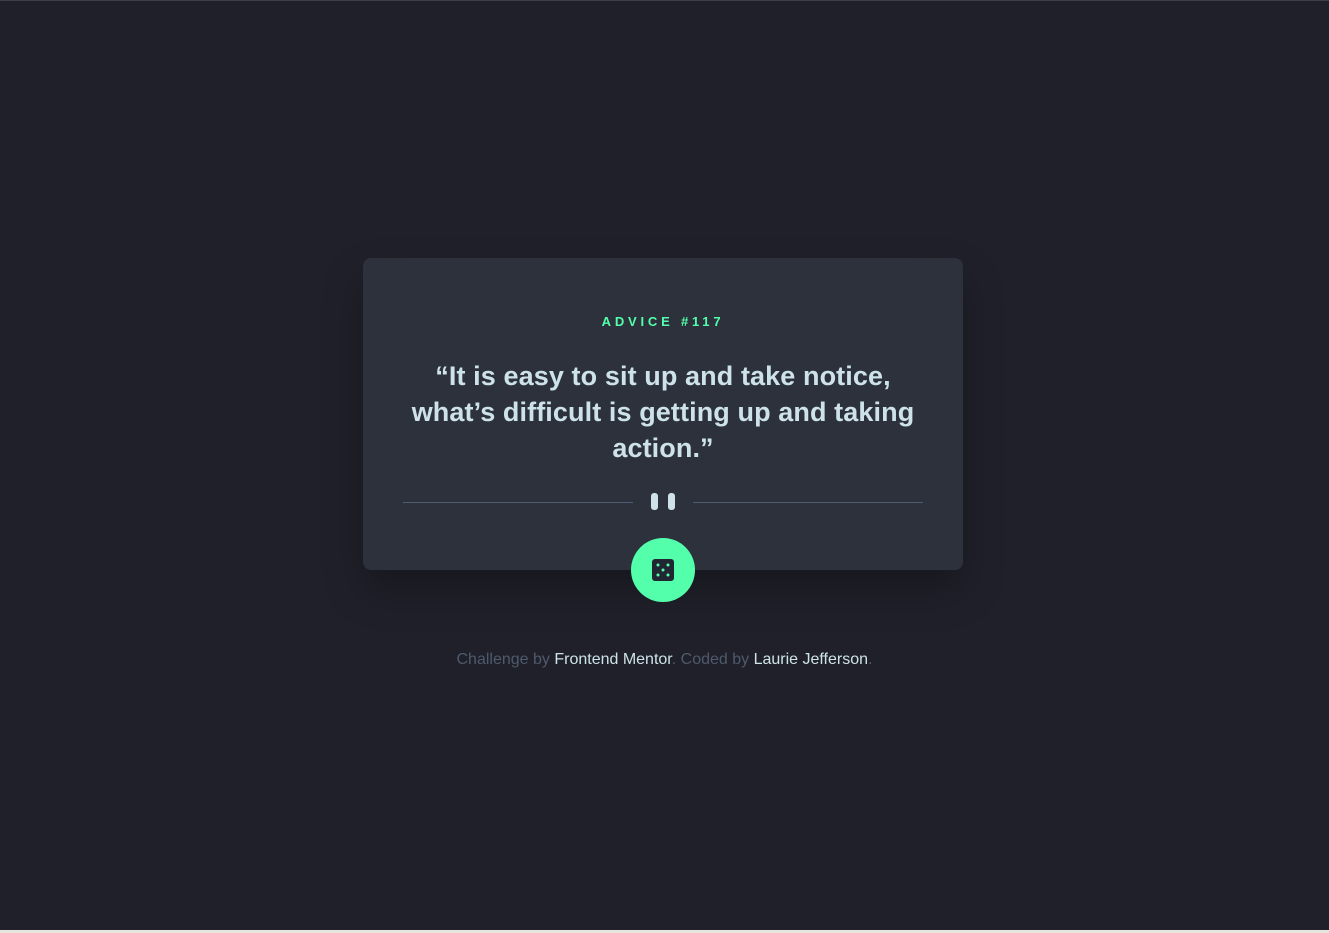 This screenshot has height=933, width=1329. I want to click on advice-id-label: ADVICE #117, so click(663, 321).